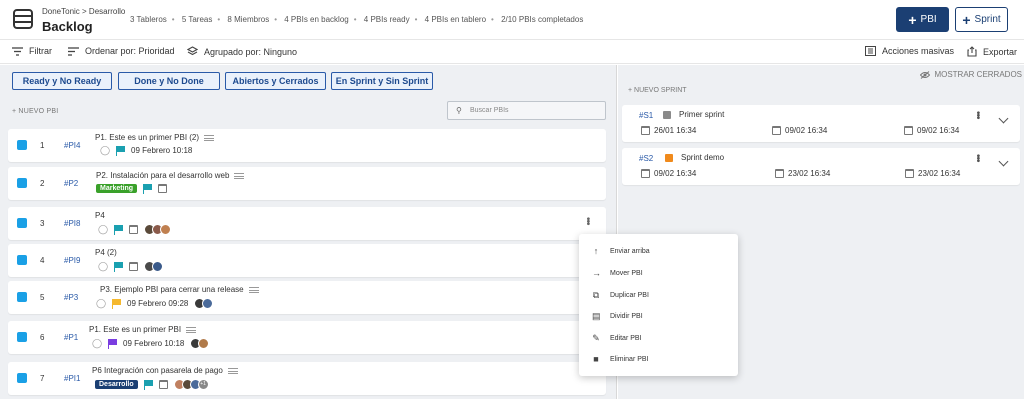 The height and width of the screenshot is (399, 1024). What do you see at coordinates (616, 338) in the screenshot?
I see `menu-item-edit: ✎ Editar PBI` at bounding box center [616, 338].